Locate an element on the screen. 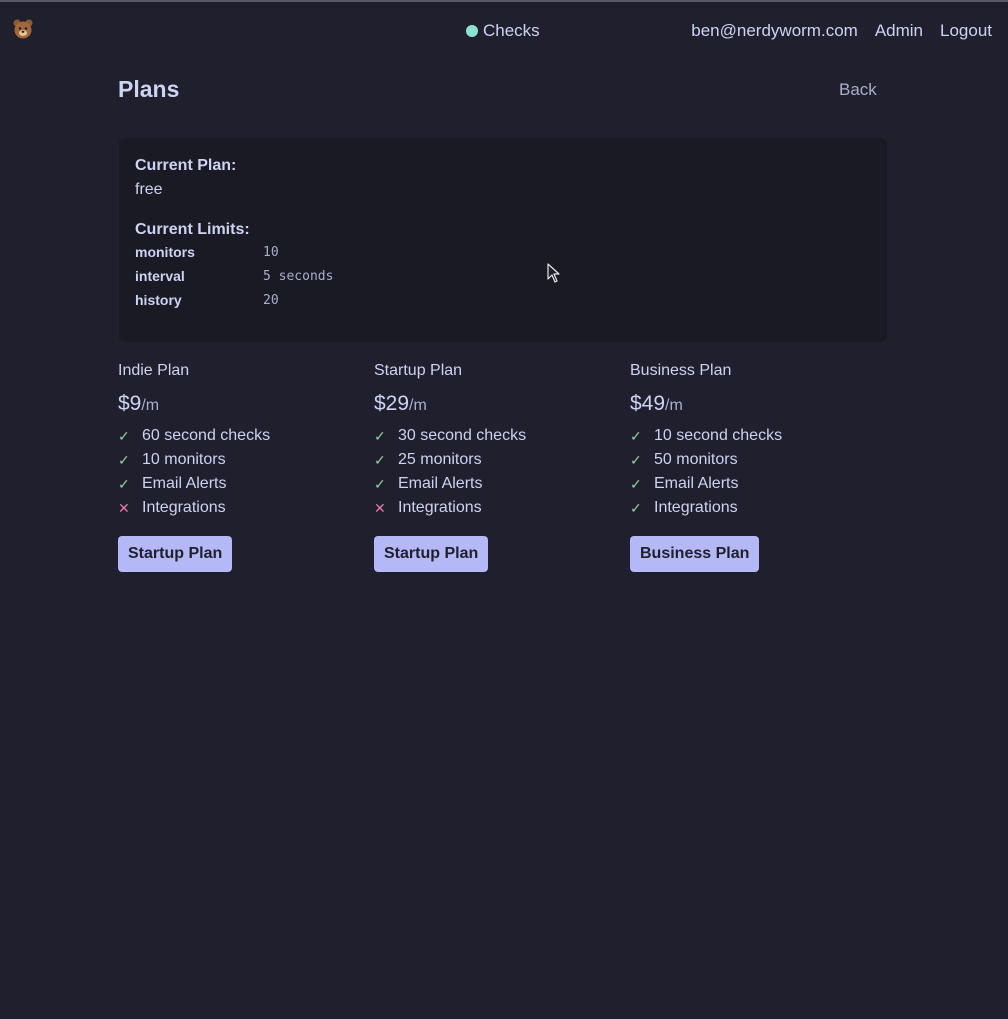 The height and width of the screenshot is (1019, 1008). limit-row-history: history 20 is located at coordinates (207, 300).